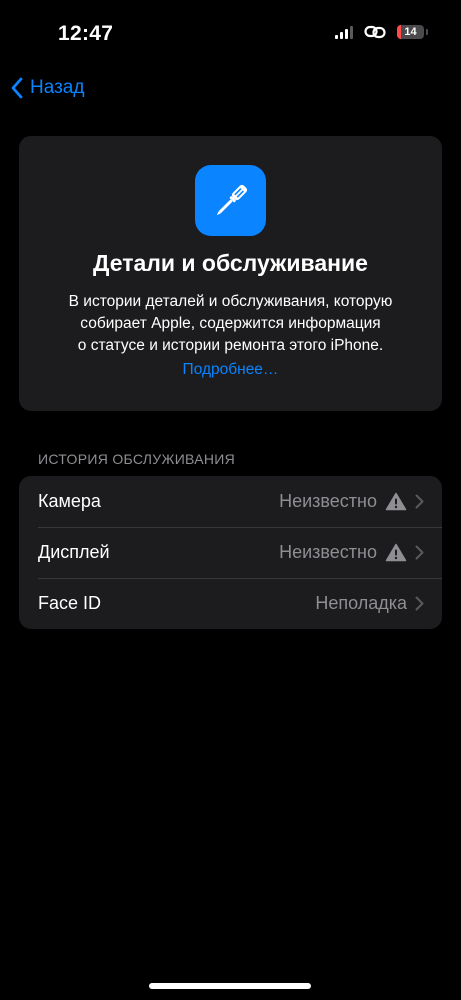 Image resolution: width=461 pixels, height=1000 pixels. I want to click on battery-icon: 14, so click(412, 32).